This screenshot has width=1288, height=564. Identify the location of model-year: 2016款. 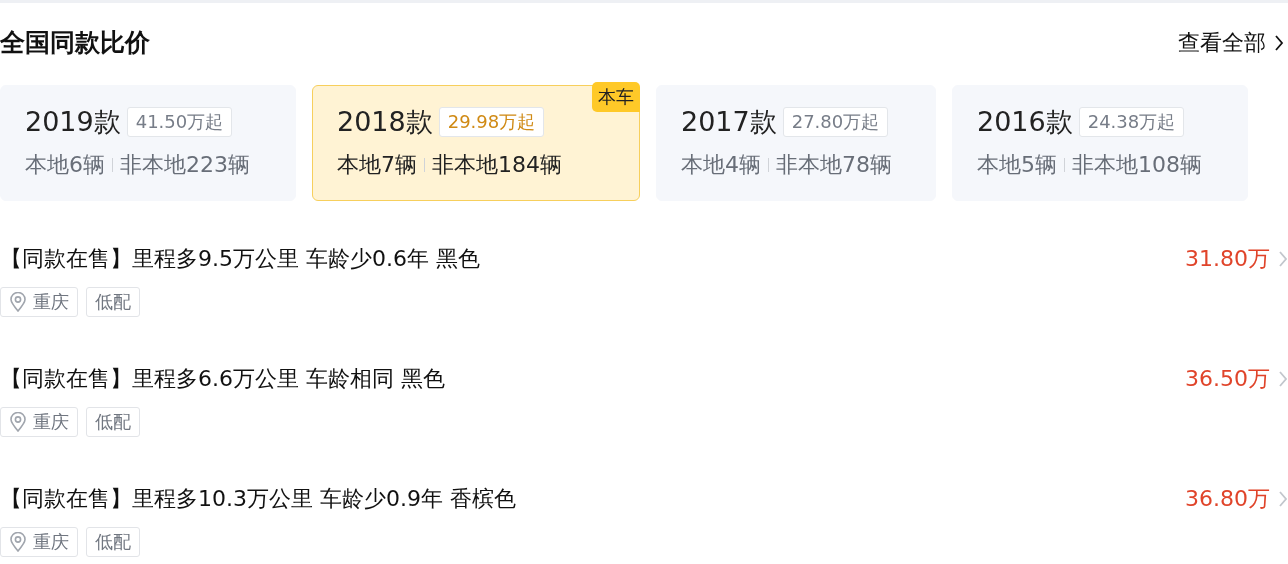
(1025, 122).